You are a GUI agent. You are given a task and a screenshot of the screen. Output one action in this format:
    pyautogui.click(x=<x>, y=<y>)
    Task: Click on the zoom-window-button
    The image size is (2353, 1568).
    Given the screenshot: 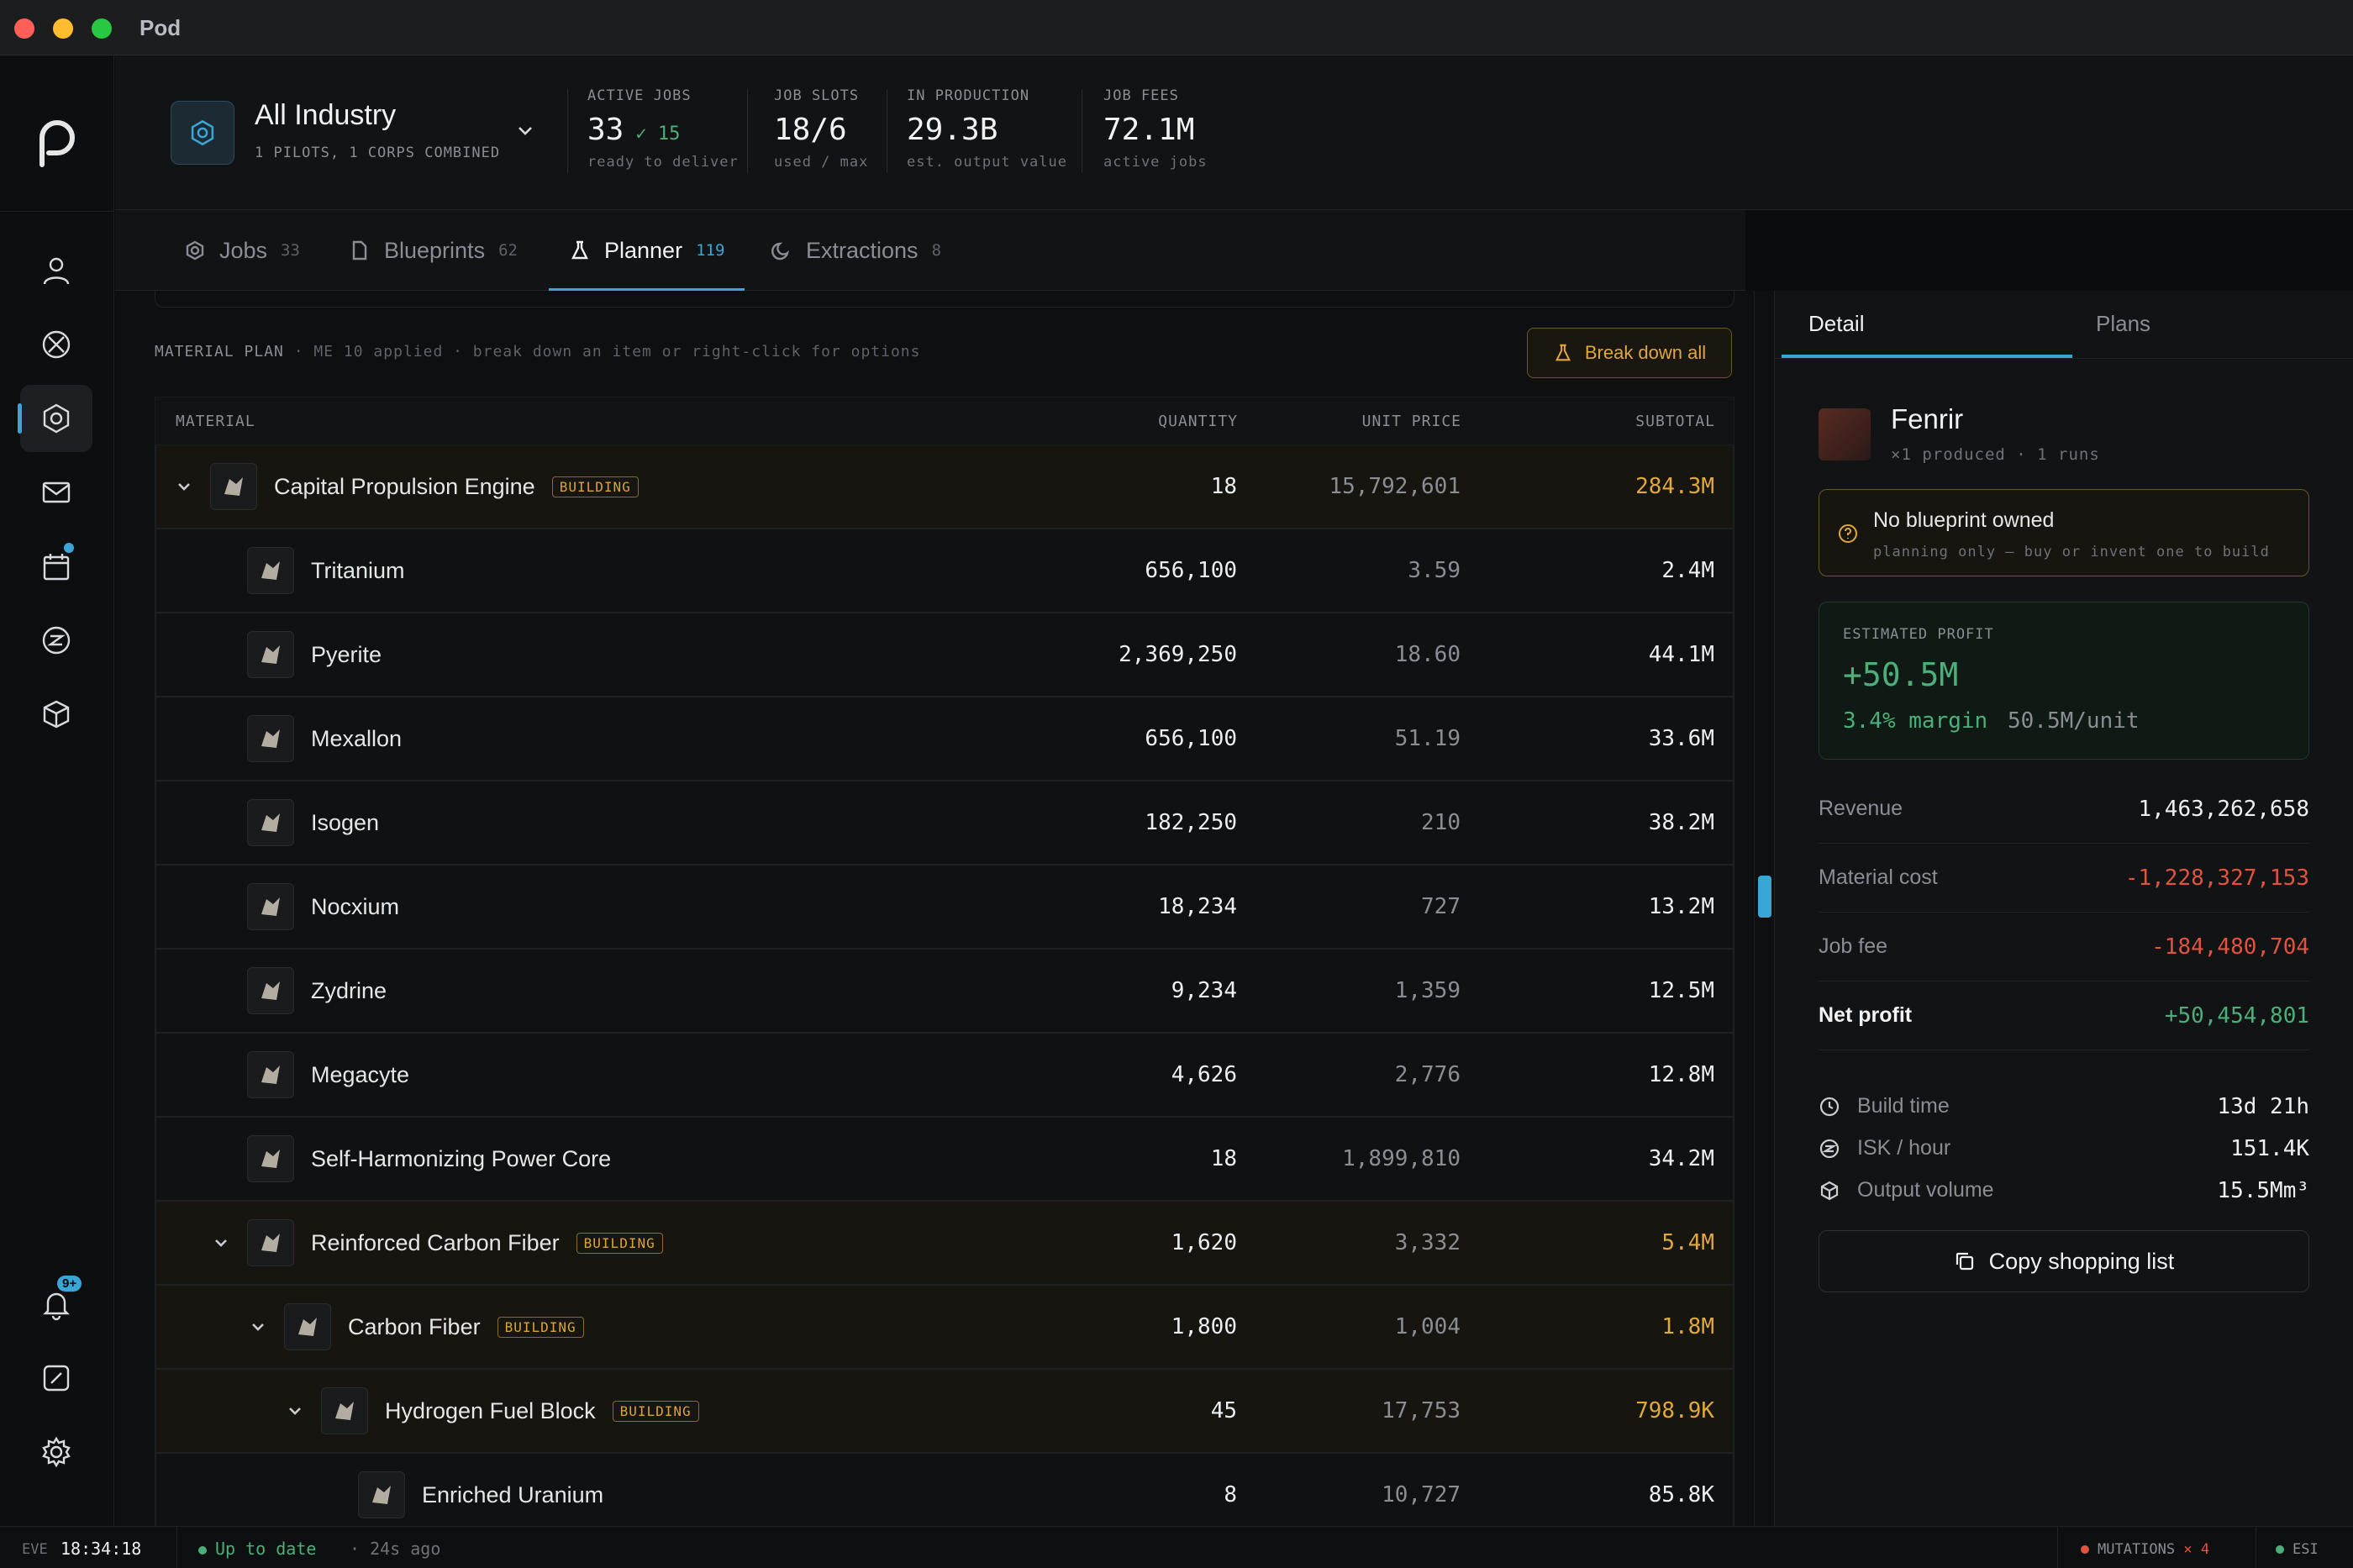 What is the action you would take?
    pyautogui.click(x=102, y=29)
    